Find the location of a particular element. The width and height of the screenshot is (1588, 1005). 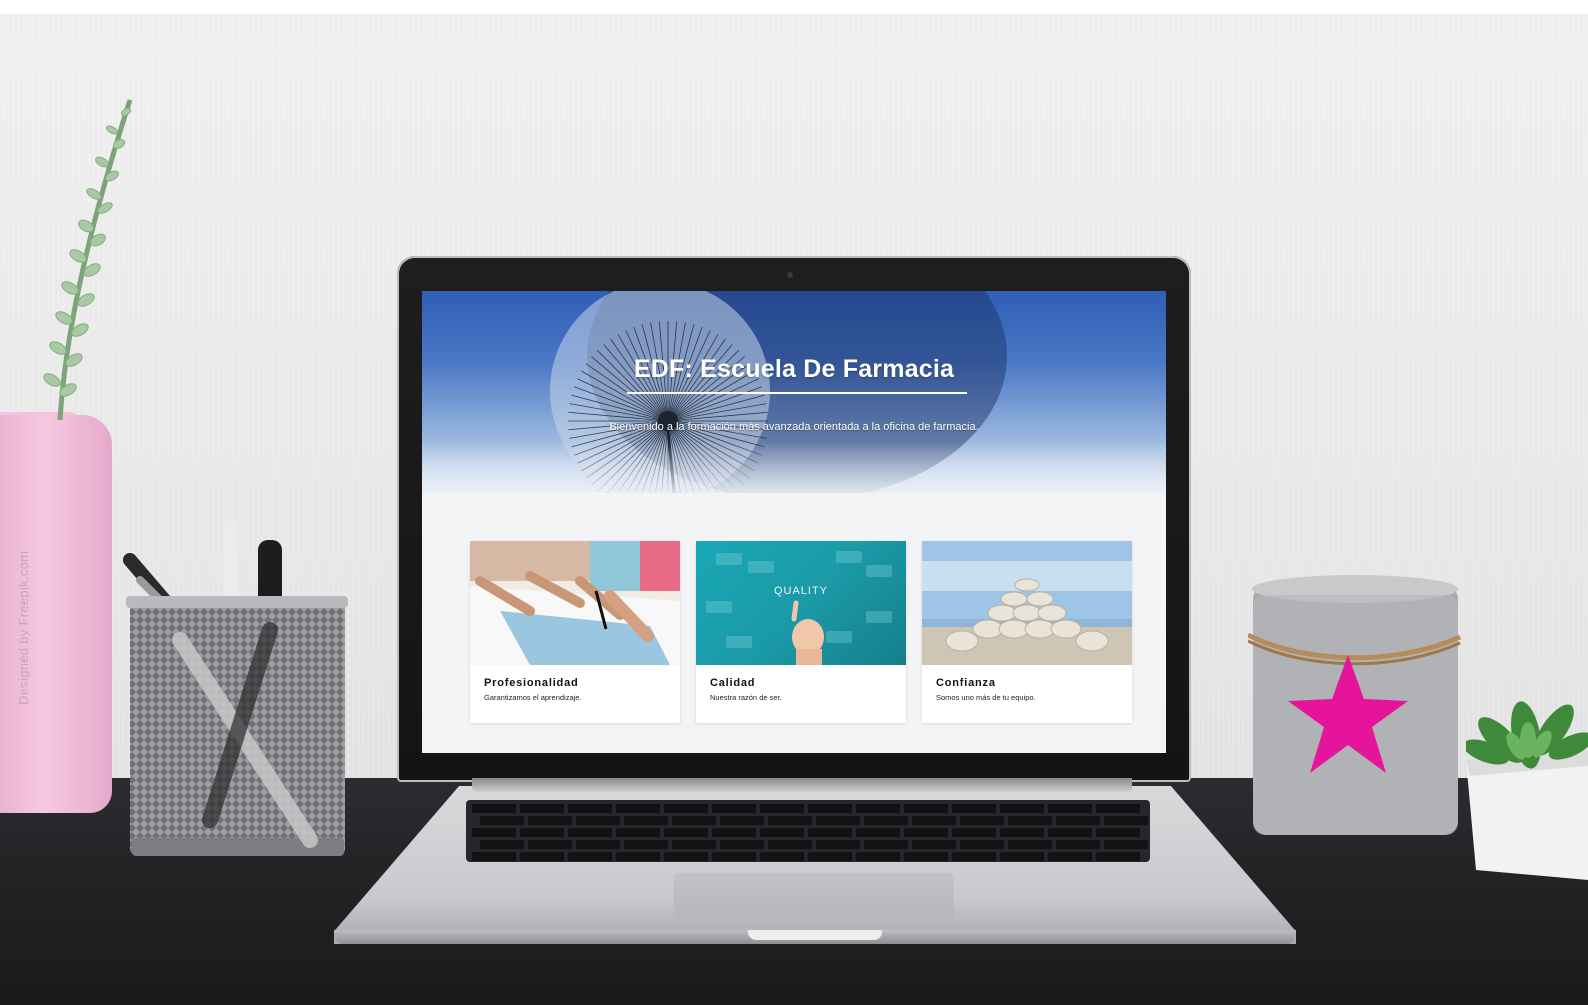

keyboard is located at coordinates (808, 831).